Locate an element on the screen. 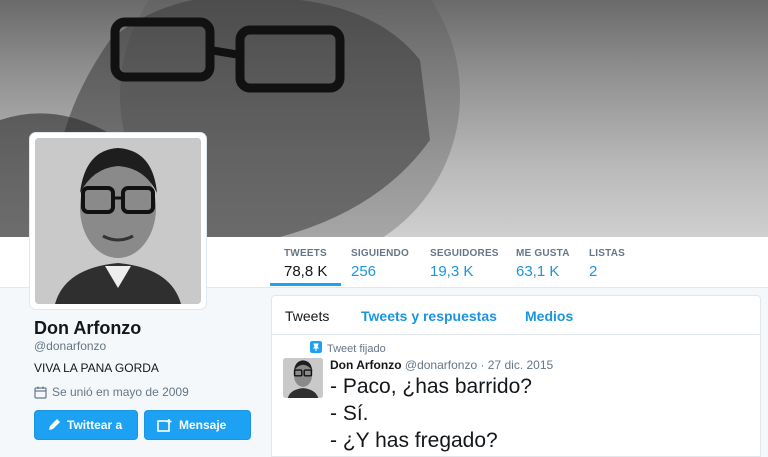 This screenshot has width=768, height=457. tweet-to-button: Twittear a is located at coordinates (86, 425).